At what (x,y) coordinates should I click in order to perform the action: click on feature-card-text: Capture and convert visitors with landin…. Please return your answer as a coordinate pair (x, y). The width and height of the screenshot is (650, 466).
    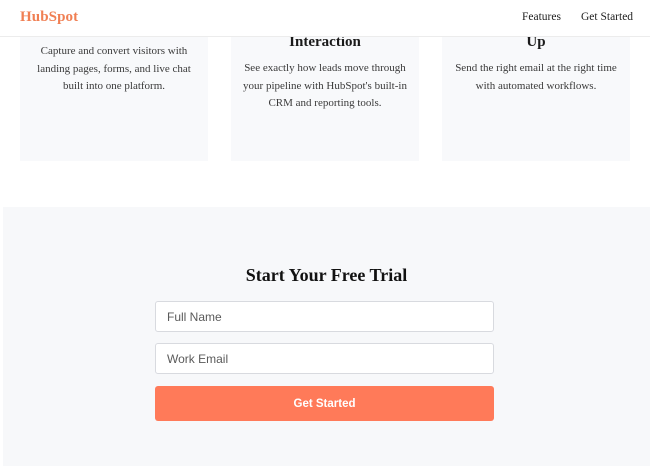
    Looking at the image, I should click on (114, 68).